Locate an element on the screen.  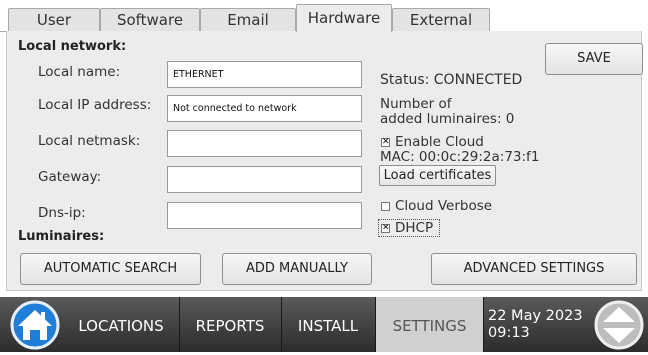
datetime-display: 22 May 2023 09:13 is located at coordinates (535, 325).